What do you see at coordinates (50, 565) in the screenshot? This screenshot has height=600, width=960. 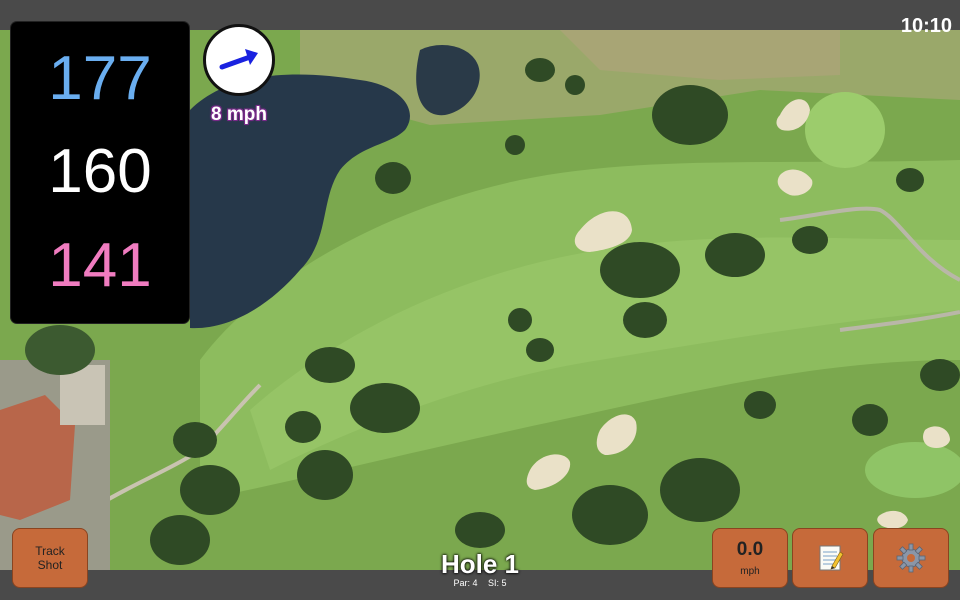 I see `track-shot-label-line2: Shot` at bounding box center [50, 565].